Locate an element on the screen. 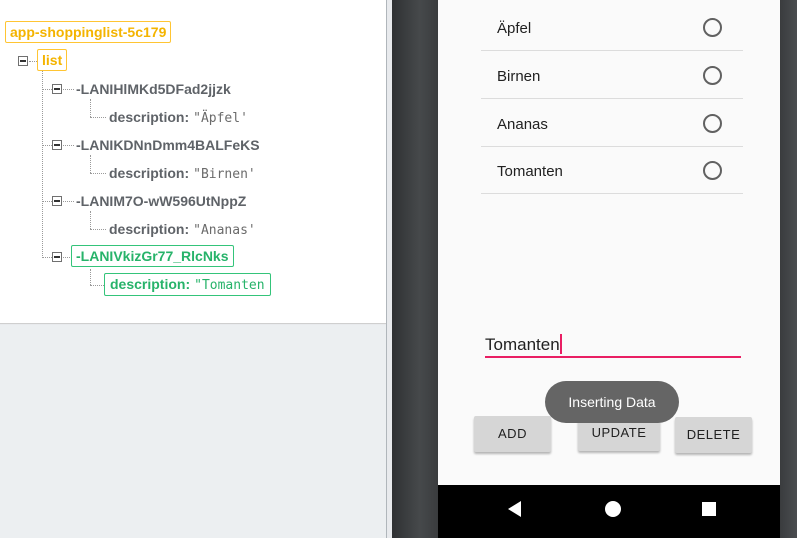 The height and width of the screenshot is (538, 797). tree-entry-key-new: -LANIVkizGr77_RlcNks is located at coordinates (152, 256).